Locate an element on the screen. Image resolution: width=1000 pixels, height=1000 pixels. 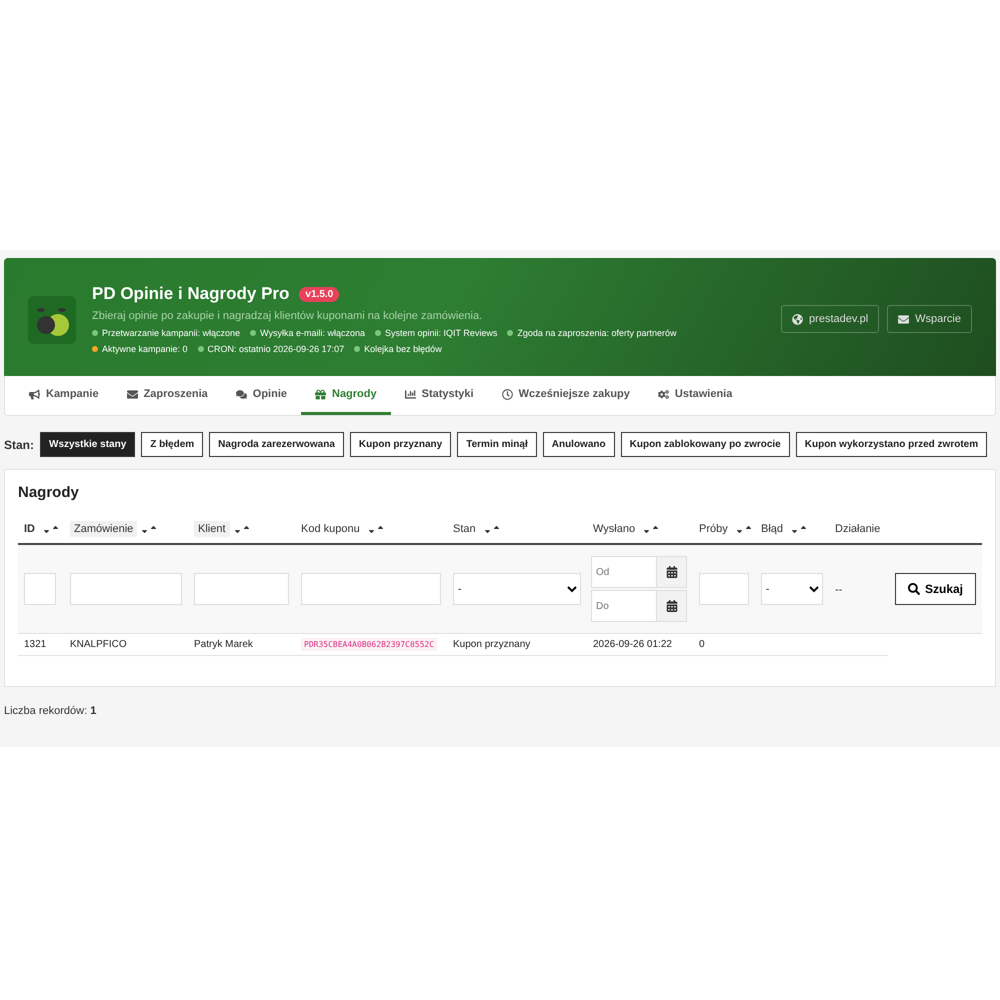
state-filter-button: Anulowano is located at coordinates (578, 444).